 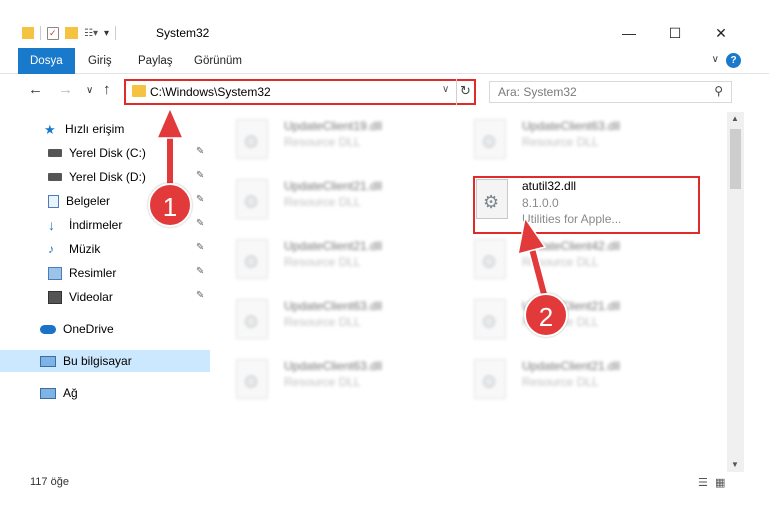 I want to click on pictures-icon, so click(x=55, y=273).